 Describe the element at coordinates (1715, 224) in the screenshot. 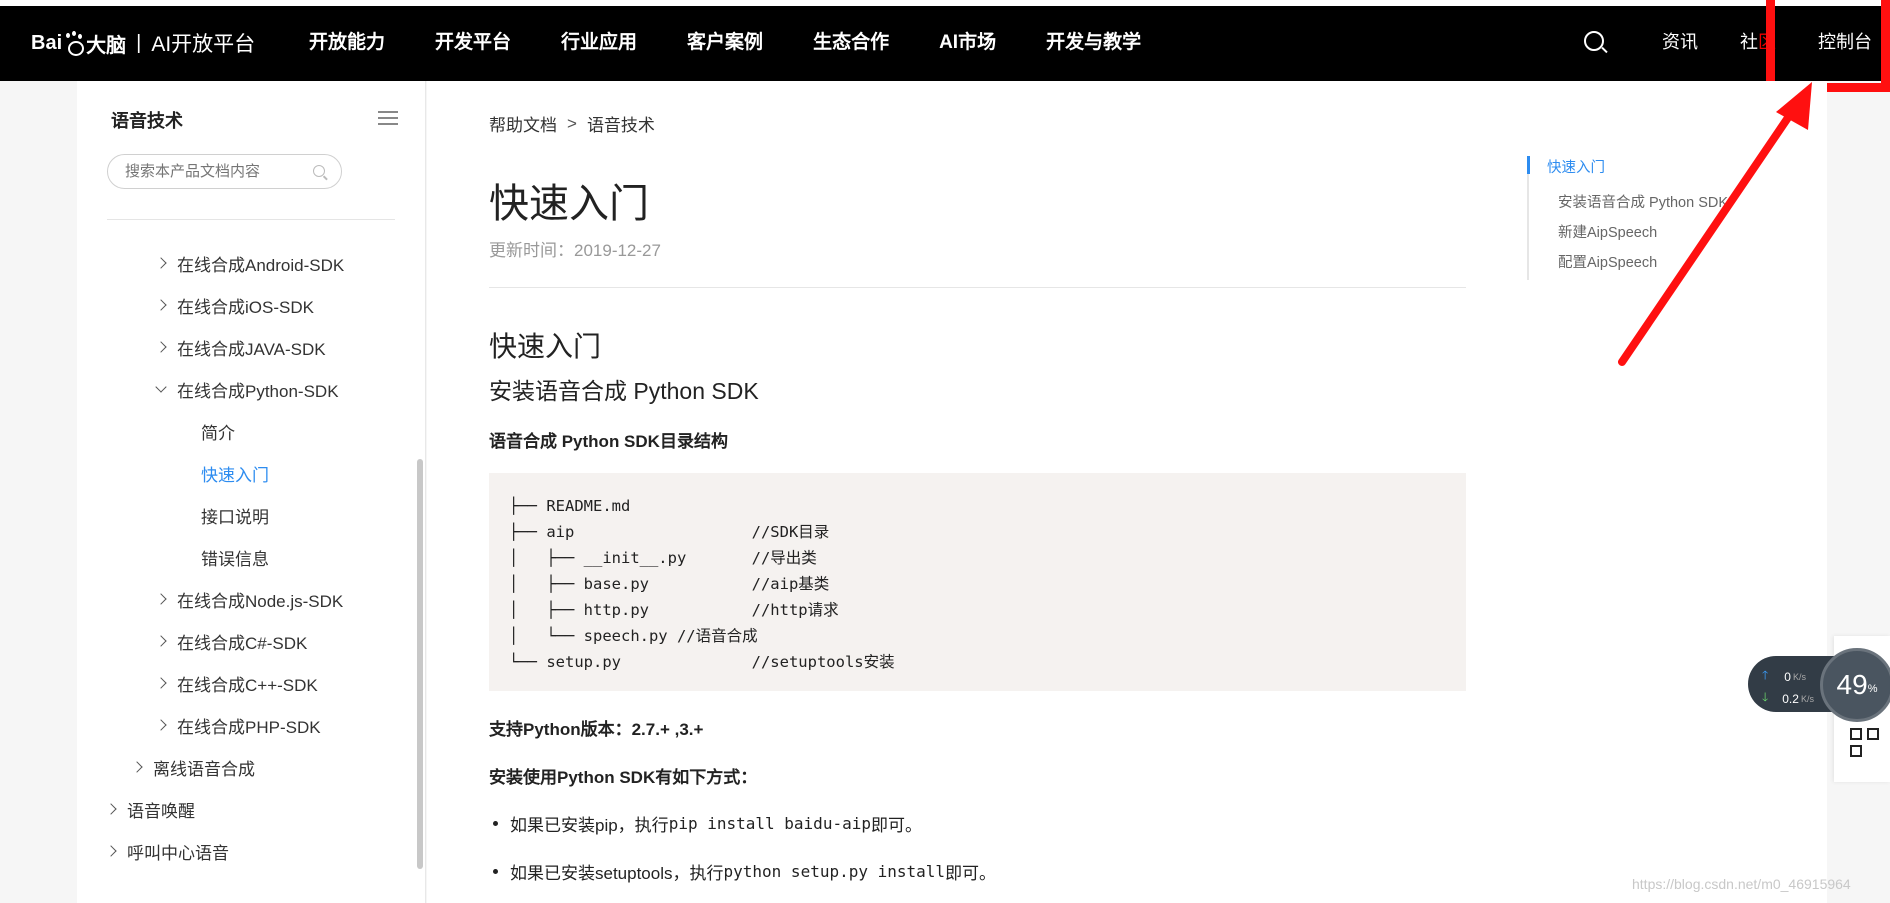

I see `annotation-arrow` at that location.